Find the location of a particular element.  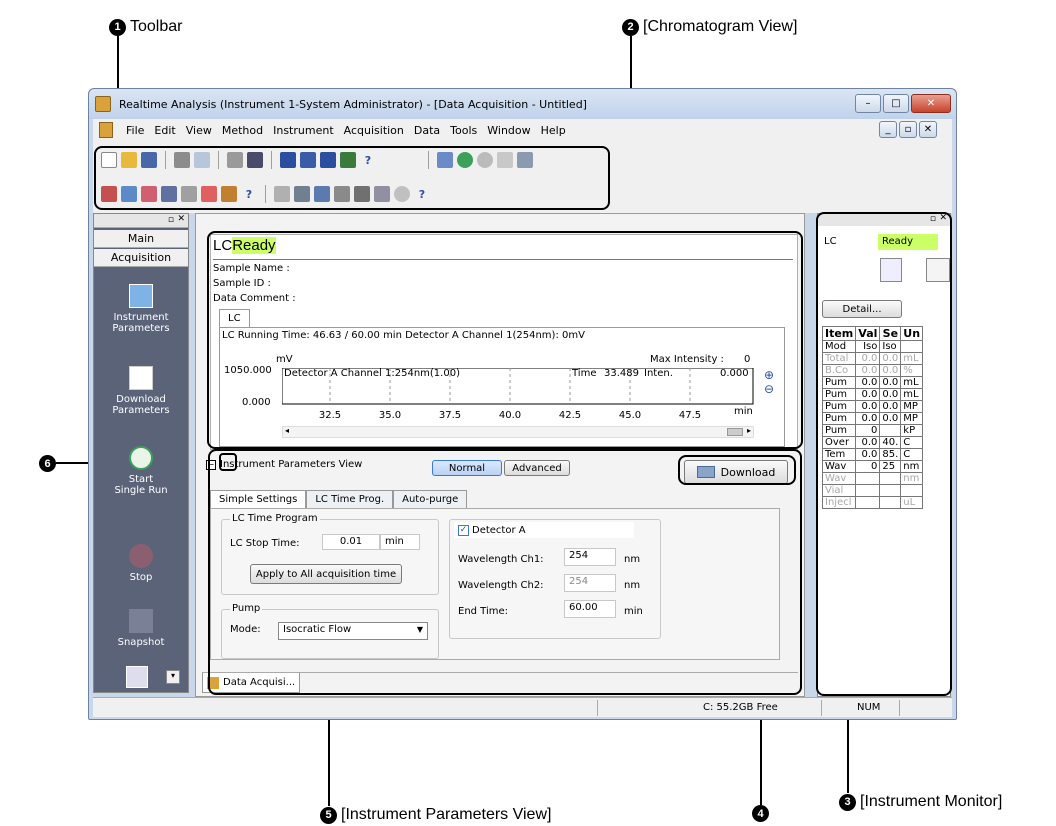

child-minimize-icon: _ is located at coordinates (888, 129).